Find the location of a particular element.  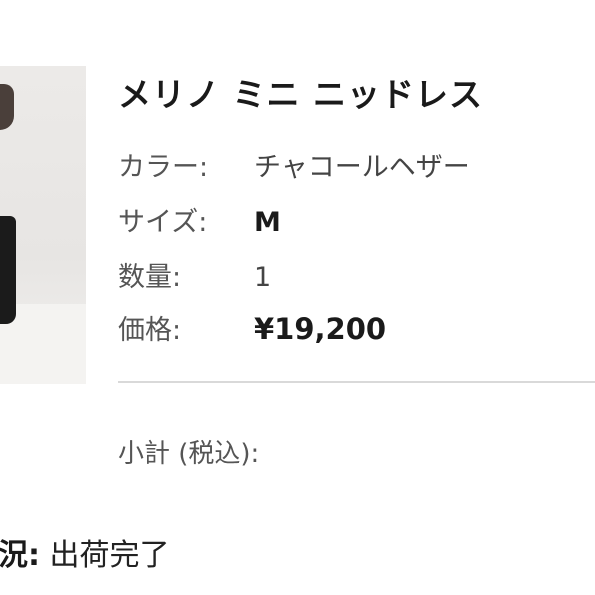

shipping-status: 況: 出荷完了 is located at coordinates (85, 552).